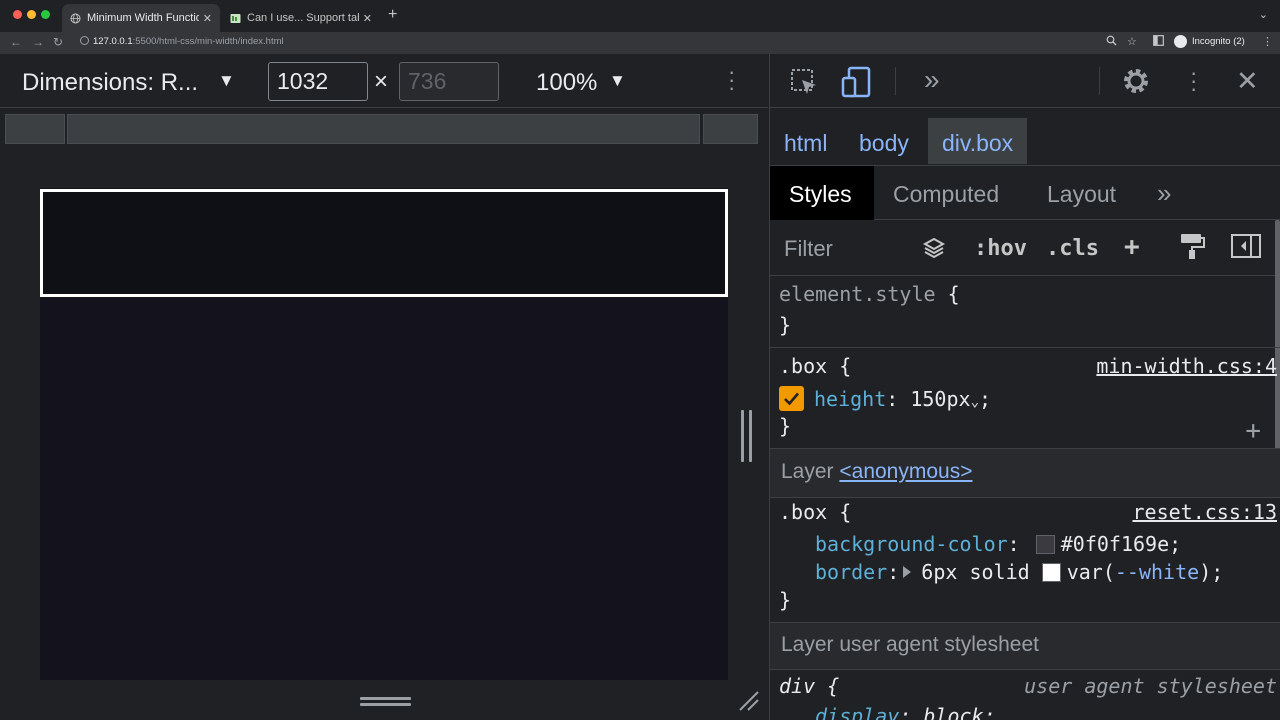 The image size is (1280, 720). Describe the element at coordinates (1267, 41) in the screenshot. I see `browser-menu-icon: ⋮` at that location.